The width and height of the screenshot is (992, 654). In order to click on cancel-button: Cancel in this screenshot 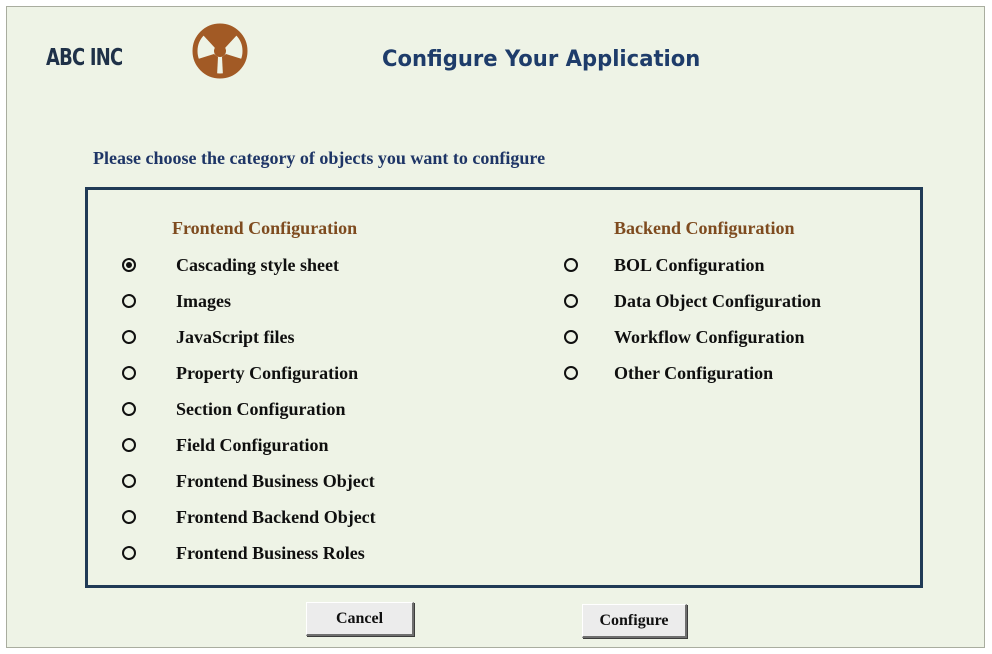, I will do `click(360, 619)`.